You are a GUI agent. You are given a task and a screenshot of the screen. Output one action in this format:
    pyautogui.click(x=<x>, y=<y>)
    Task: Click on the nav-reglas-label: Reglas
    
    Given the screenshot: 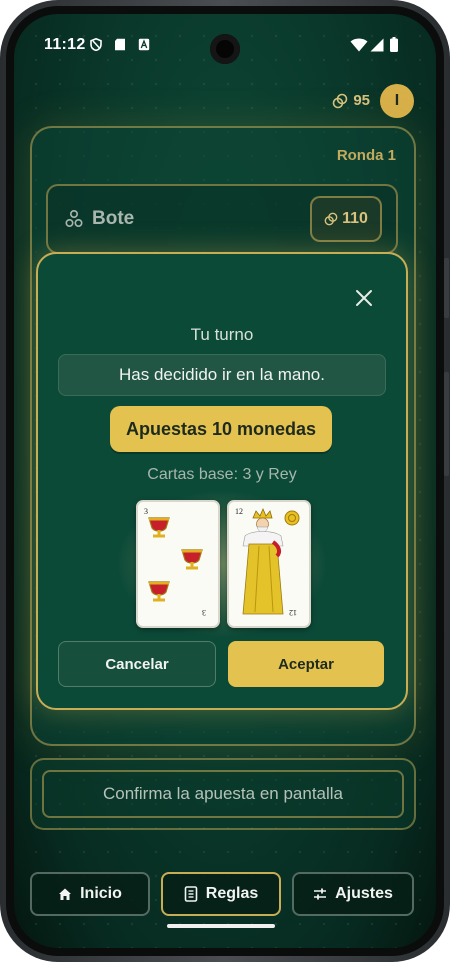 What is the action you would take?
    pyautogui.click(x=232, y=893)
    